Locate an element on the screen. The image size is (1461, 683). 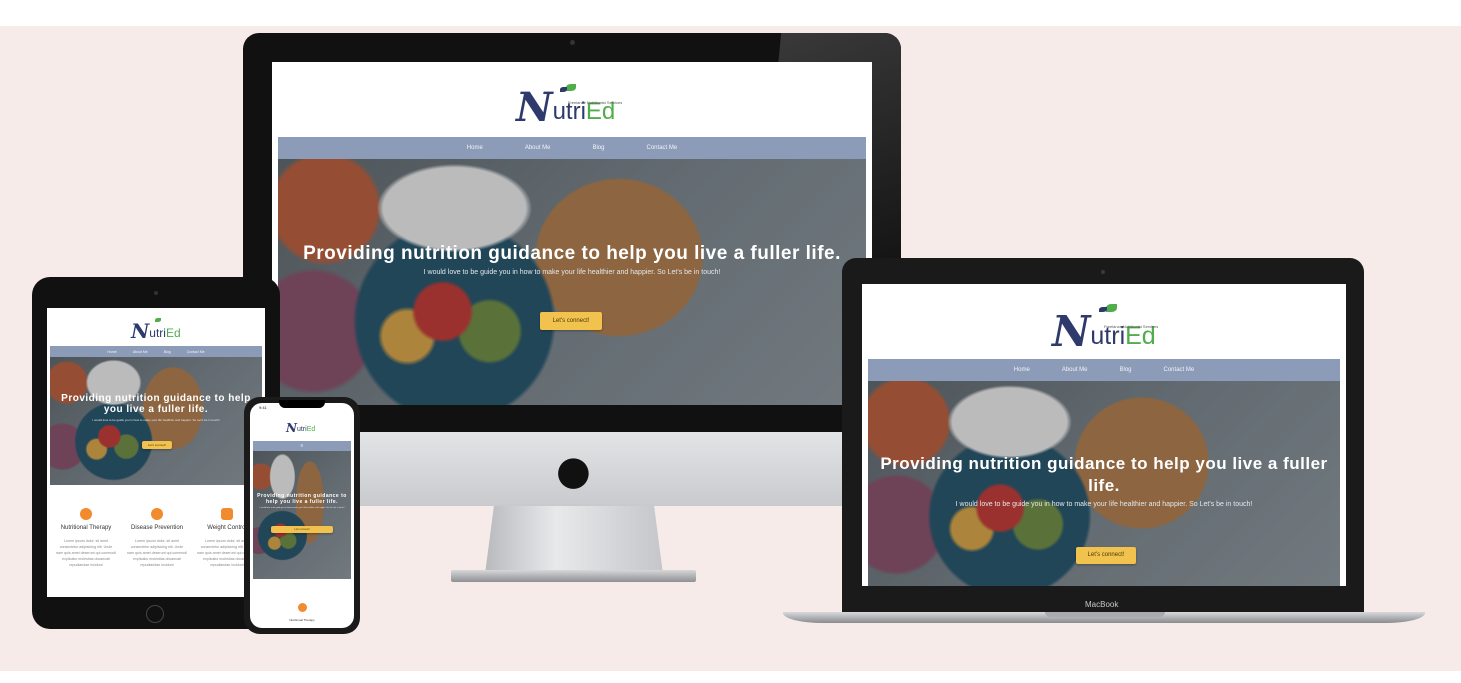
macbook-notch is located at coordinates (1105, 614).